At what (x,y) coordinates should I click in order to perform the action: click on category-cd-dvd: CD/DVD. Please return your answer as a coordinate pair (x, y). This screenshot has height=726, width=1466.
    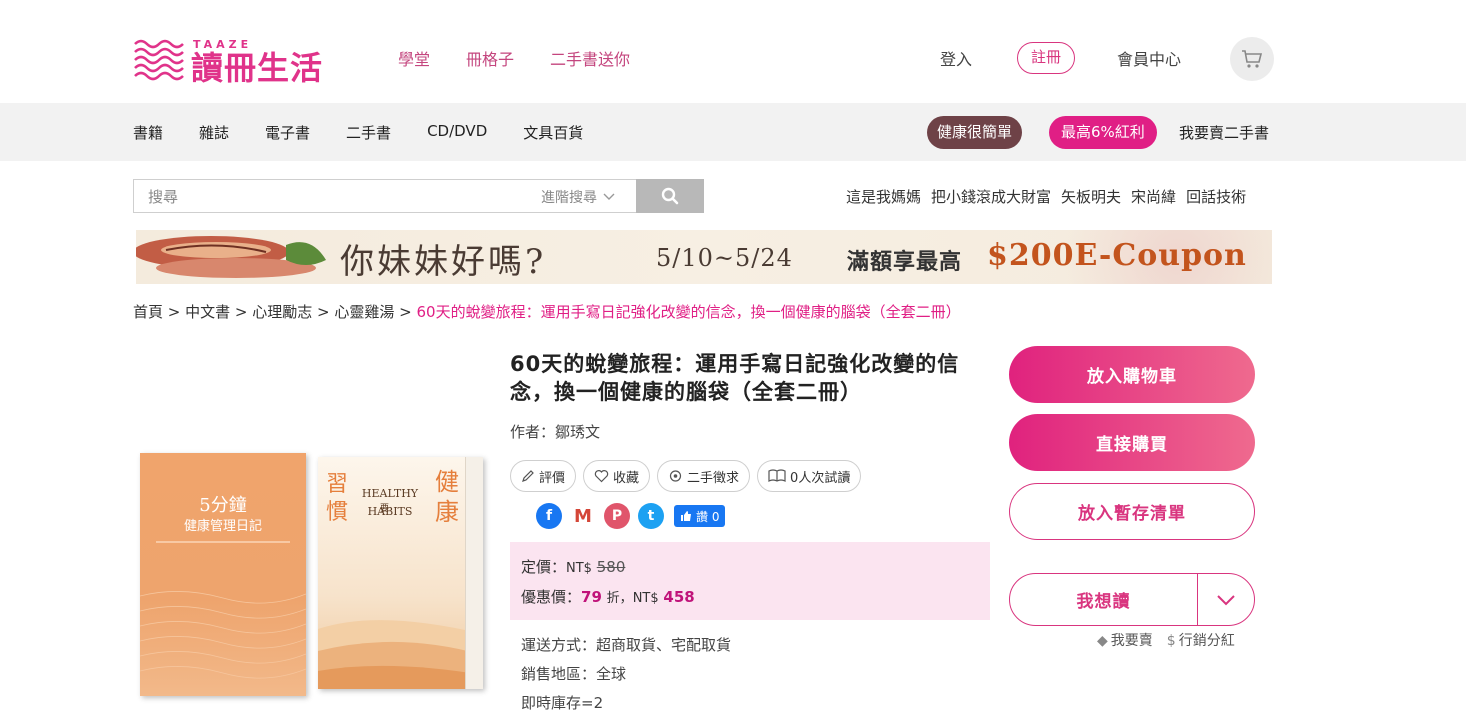
    Looking at the image, I should click on (457, 132).